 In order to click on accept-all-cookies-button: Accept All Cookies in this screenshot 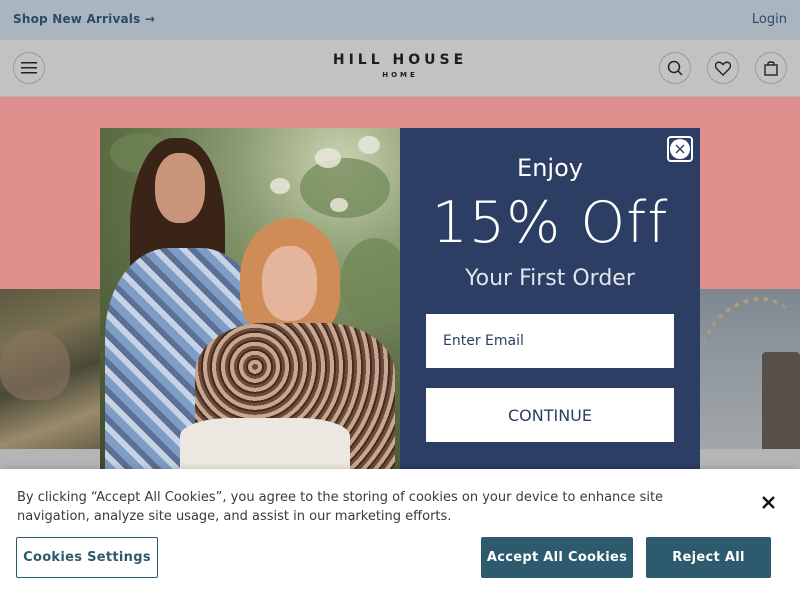, I will do `click(557, 557)`.